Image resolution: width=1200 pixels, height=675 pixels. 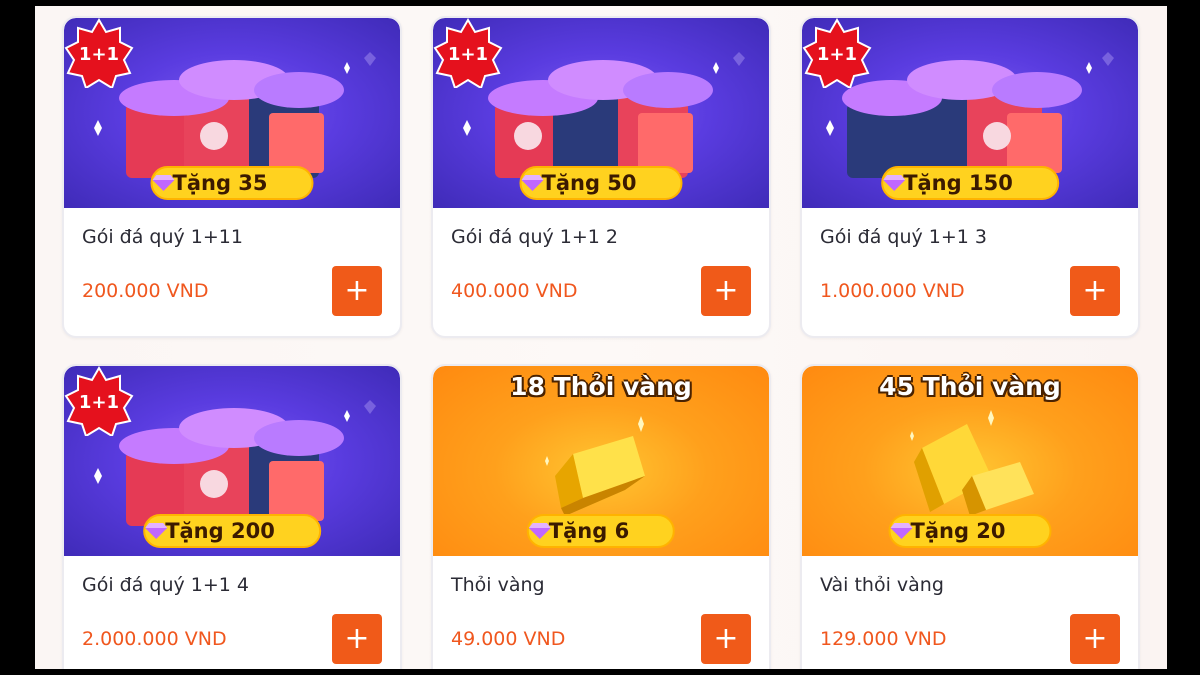 I want to click on product-price: 49.000 VND, so click(x=508, y=639).